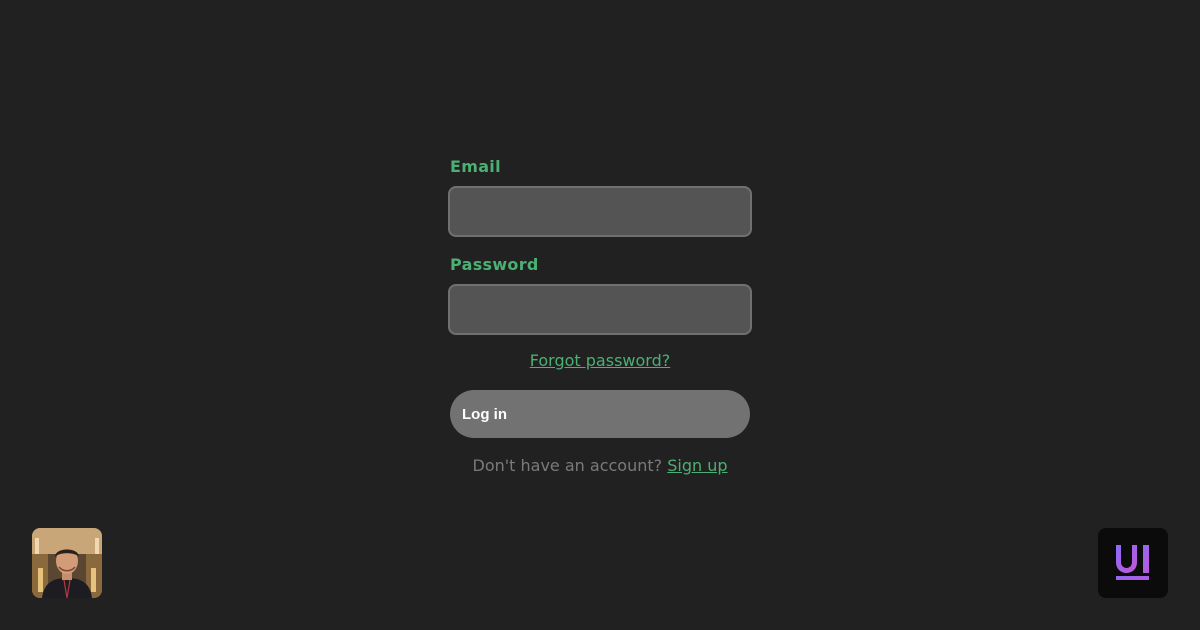 The image size is (1200, 630). I want to click on signup-link: Sign up, so click(697, 465).